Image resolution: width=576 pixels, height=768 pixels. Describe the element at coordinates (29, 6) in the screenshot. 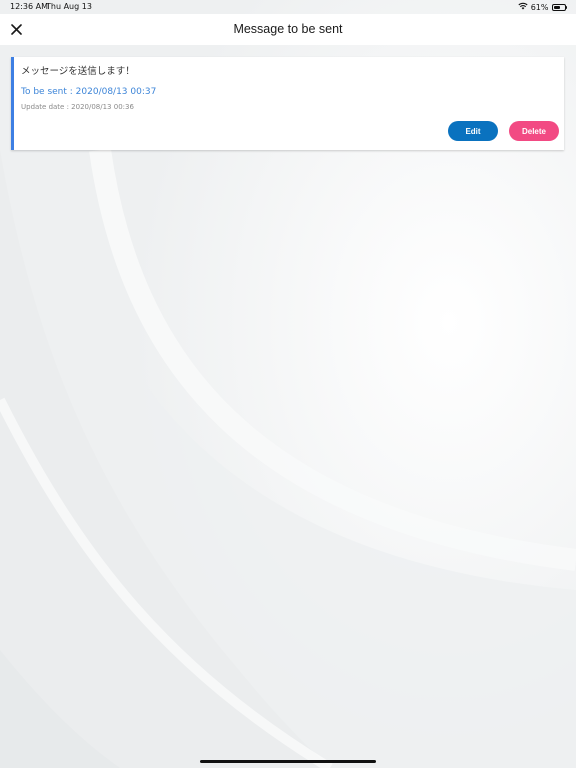

I see `status-time: 12:36 AM` at that location.